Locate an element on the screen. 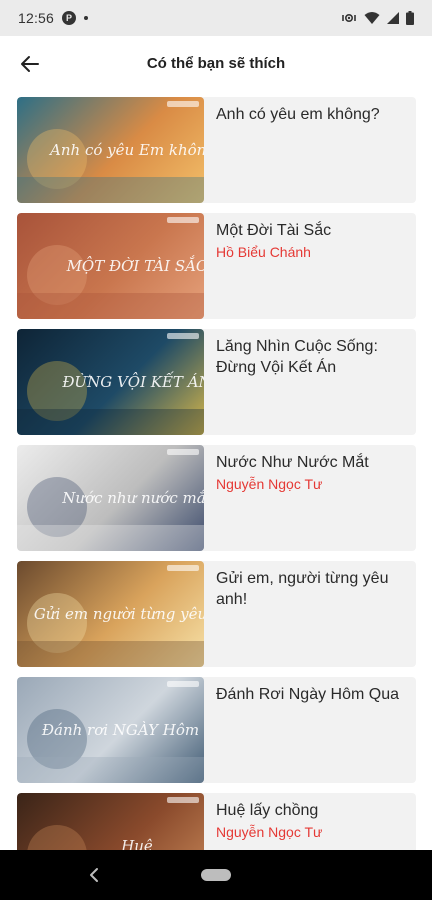  book-cover-thumbnail: Đánh rơi NGÀY Hôm qua is located at coordinates (110, 730).